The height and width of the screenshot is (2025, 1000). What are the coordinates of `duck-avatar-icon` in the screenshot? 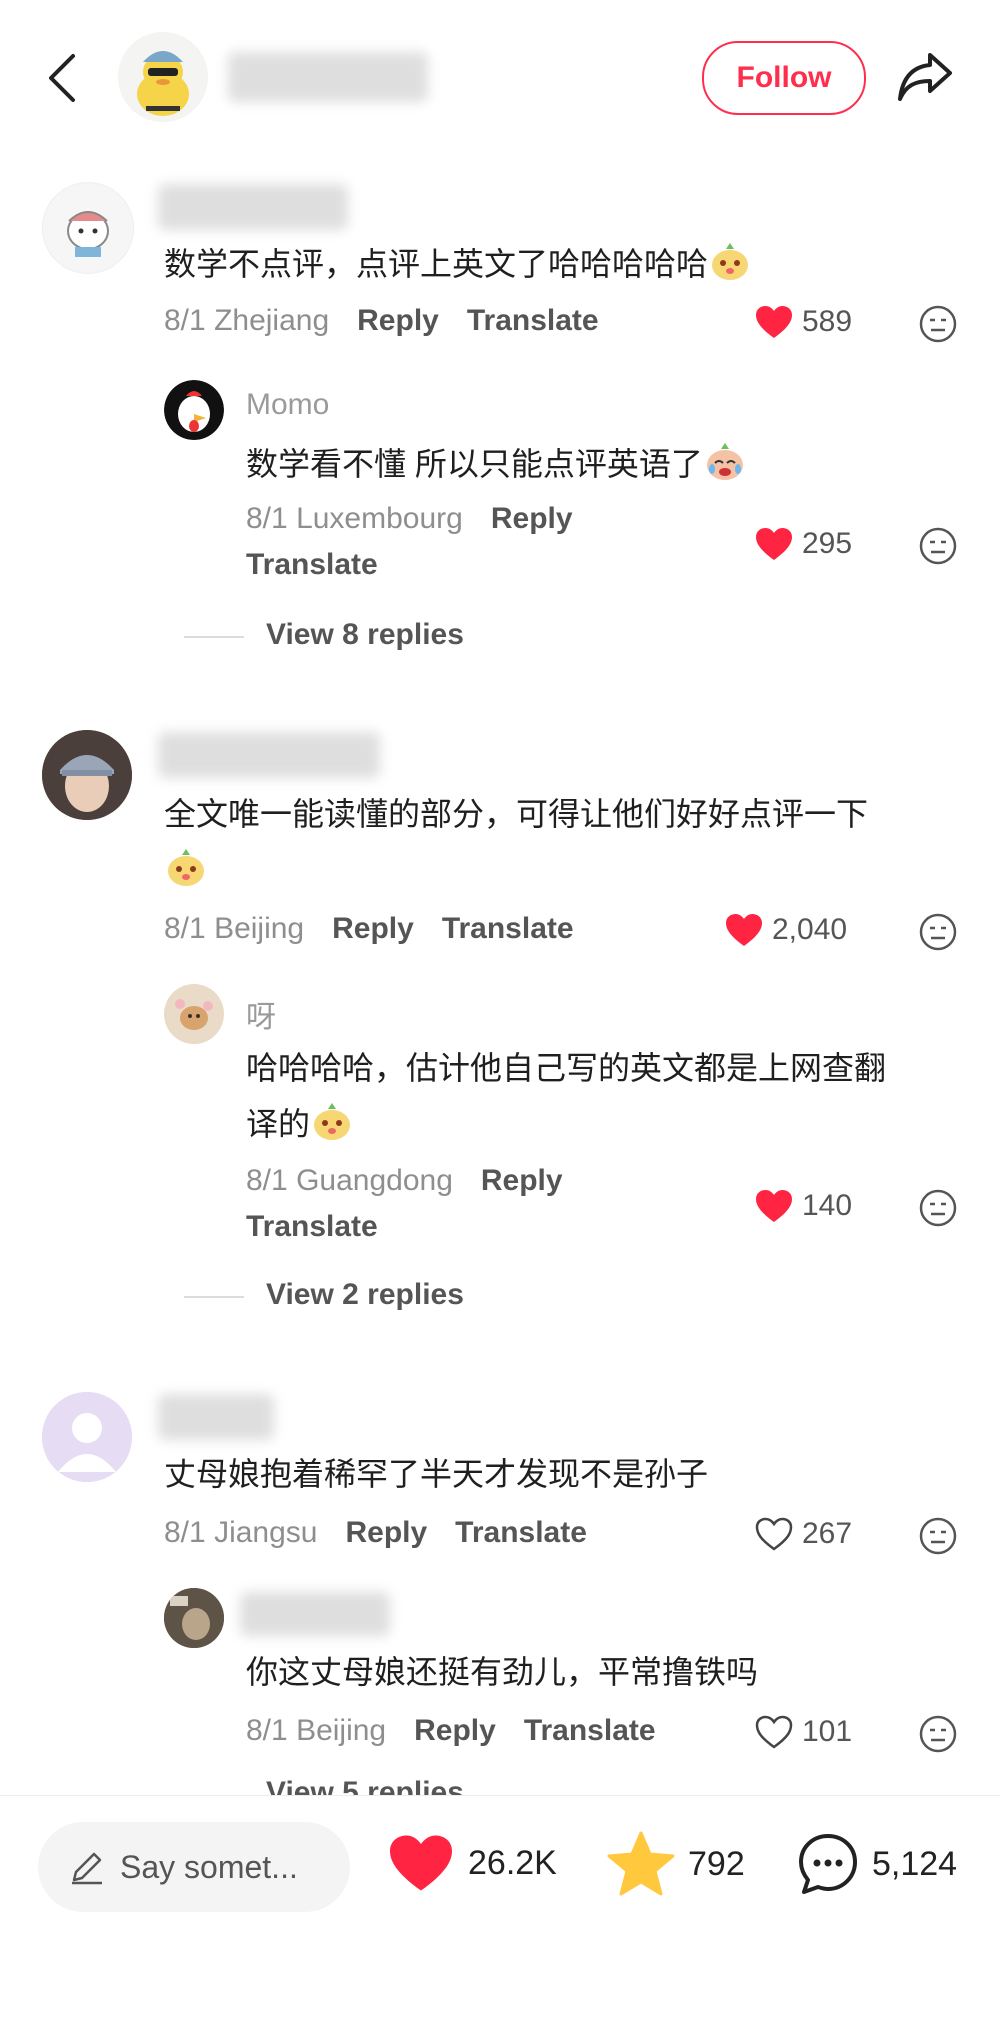 It's located at (163, 77).